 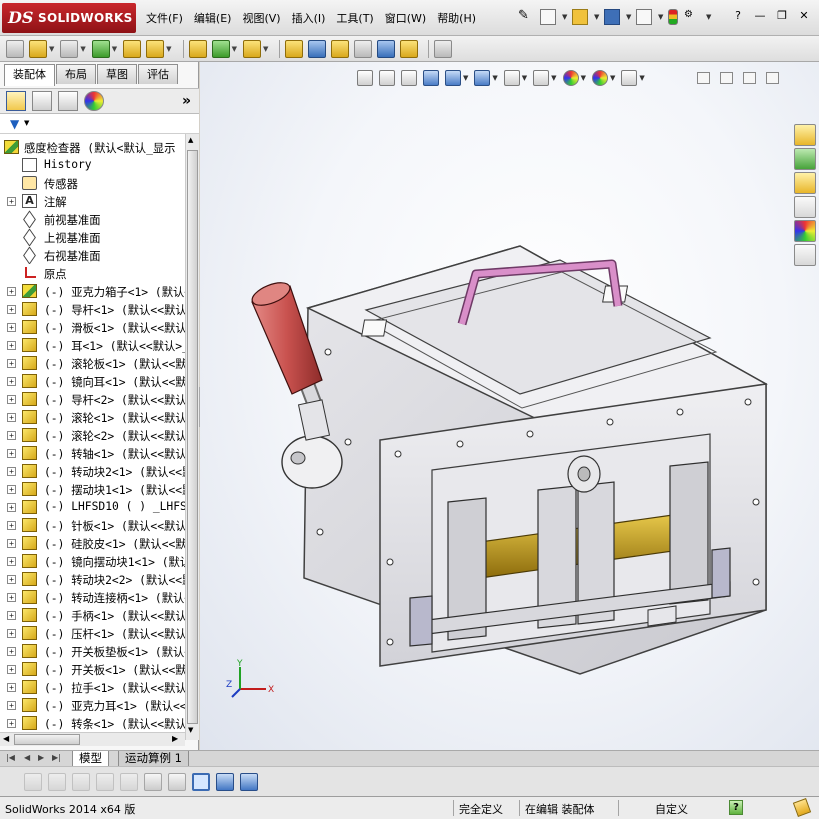 I want to click on more-tabs-chevron-icon: », so click(x=186, y=101).